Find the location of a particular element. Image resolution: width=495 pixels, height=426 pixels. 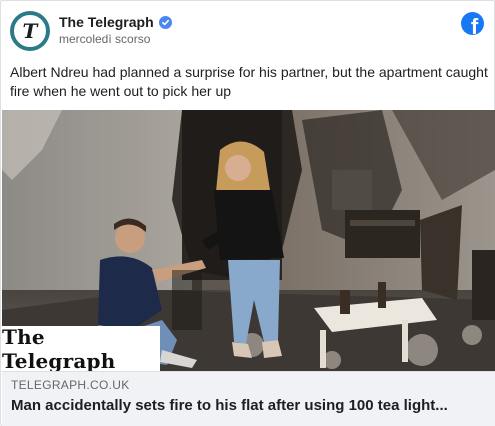

brand-overlay-text: The Telegraph is located at coordinates (59, 348).